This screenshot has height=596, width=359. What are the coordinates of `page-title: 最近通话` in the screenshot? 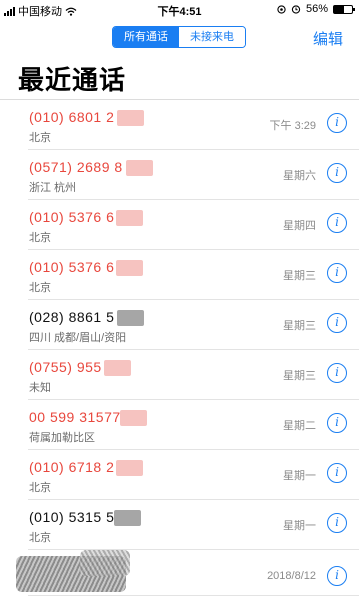 It's located at (72, 80).